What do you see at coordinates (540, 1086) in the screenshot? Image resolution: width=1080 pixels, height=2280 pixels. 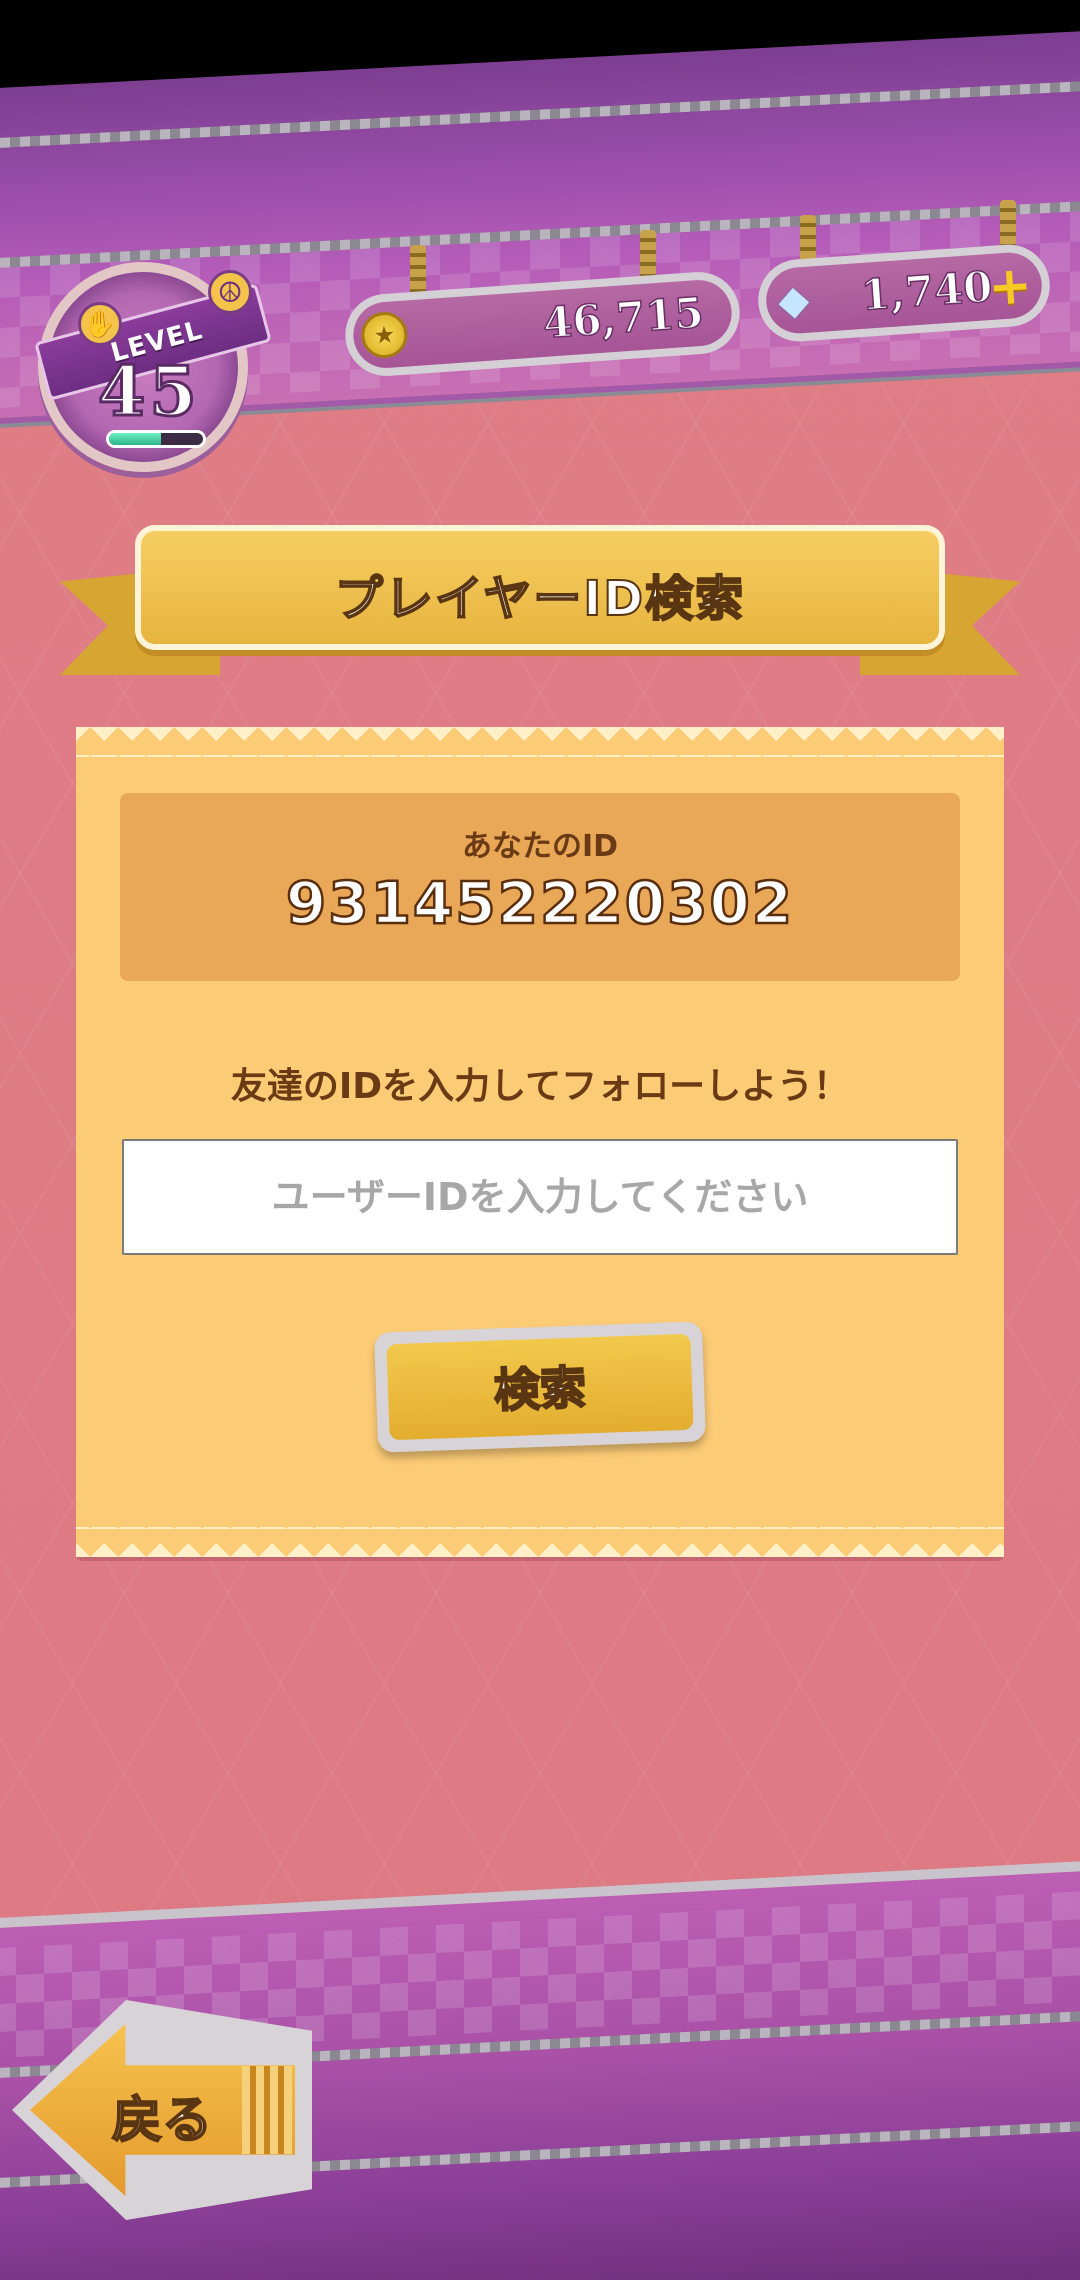 I see `follow-prompt: 友達のIDを入力してフォローしよう！` at bounding box center [540, 1086].